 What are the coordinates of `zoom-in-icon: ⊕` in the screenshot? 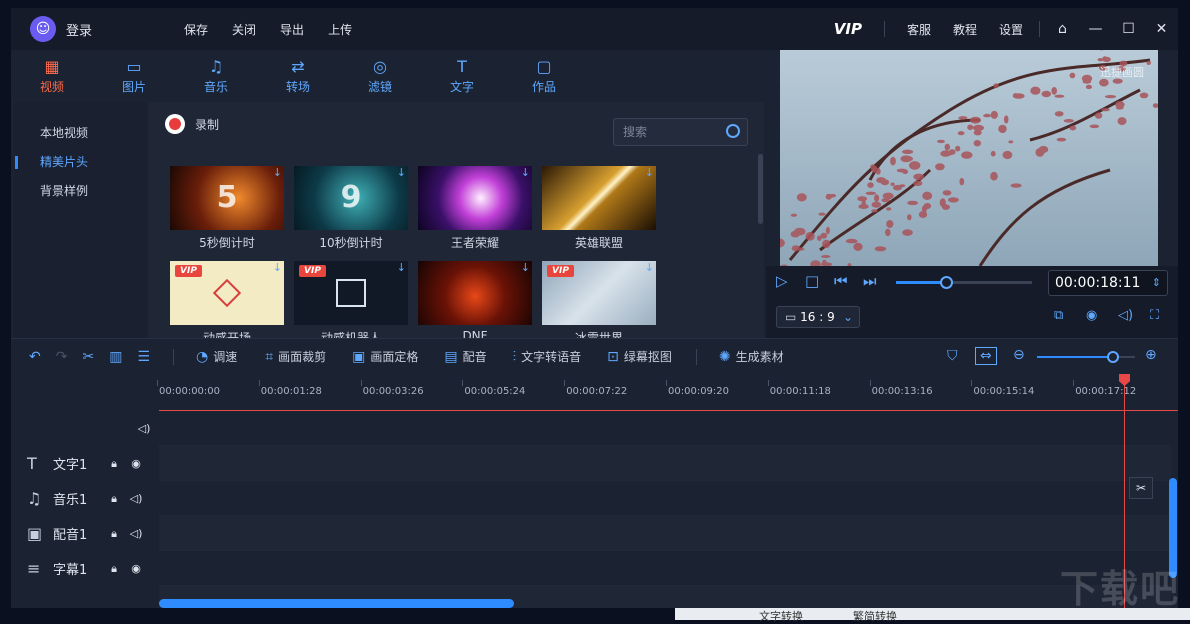 It's located at (1153, 355).